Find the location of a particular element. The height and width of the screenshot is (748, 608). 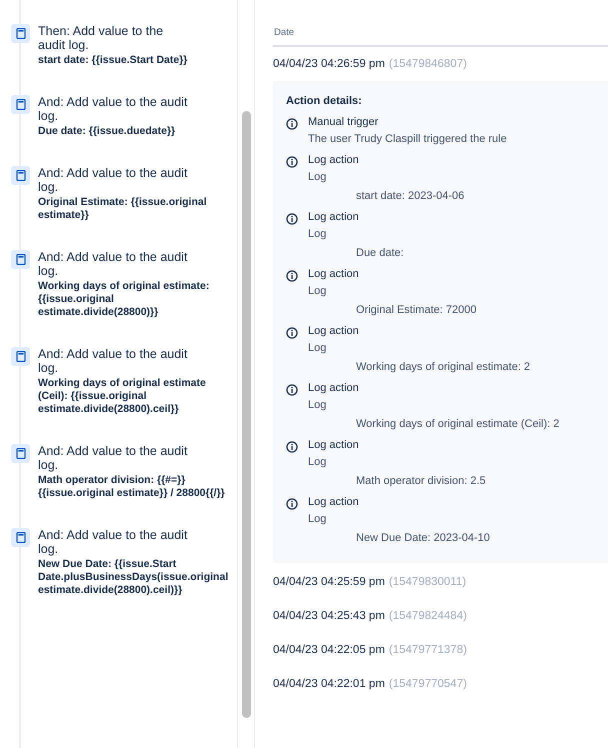

log-date: 04/04/23 04:25:59 pm is located at coordinates (329, 582).